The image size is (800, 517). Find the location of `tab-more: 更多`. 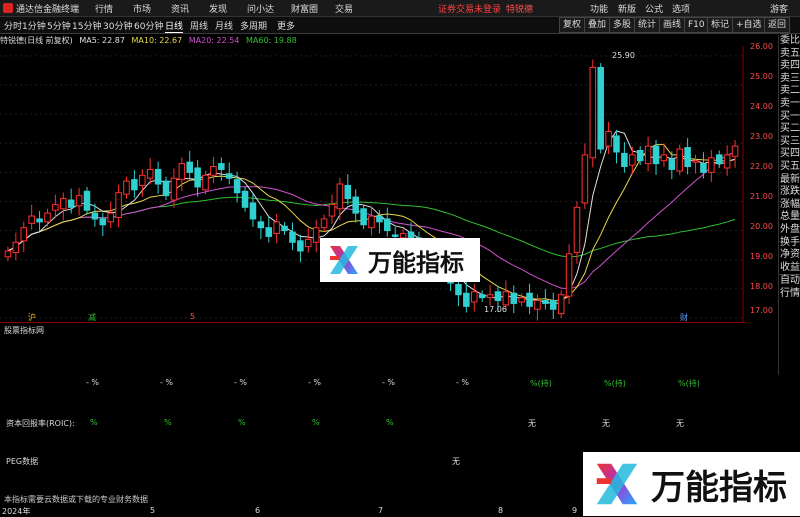

tab-more: 更多 is located at coordinates (286, 25).